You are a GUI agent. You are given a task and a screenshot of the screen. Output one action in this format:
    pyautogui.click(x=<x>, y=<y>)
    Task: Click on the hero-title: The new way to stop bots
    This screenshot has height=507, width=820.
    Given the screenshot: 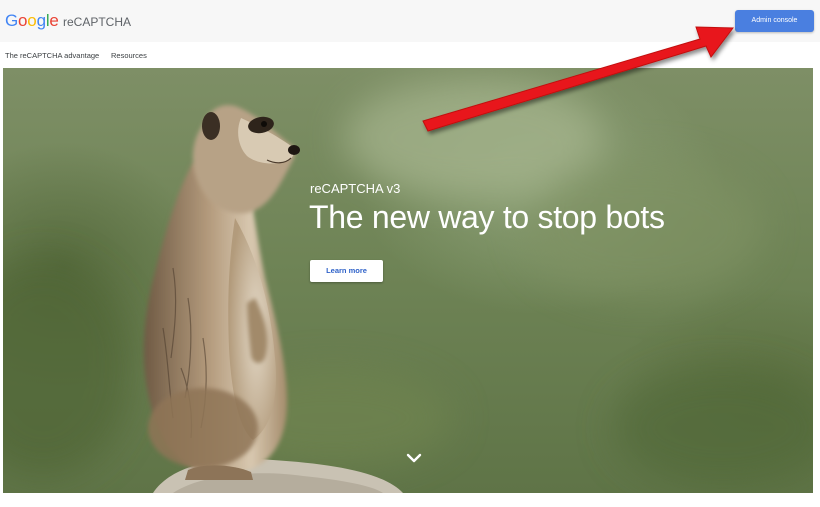 What is the action you would take?
    pyautogui.click(x=487, y=217)
    